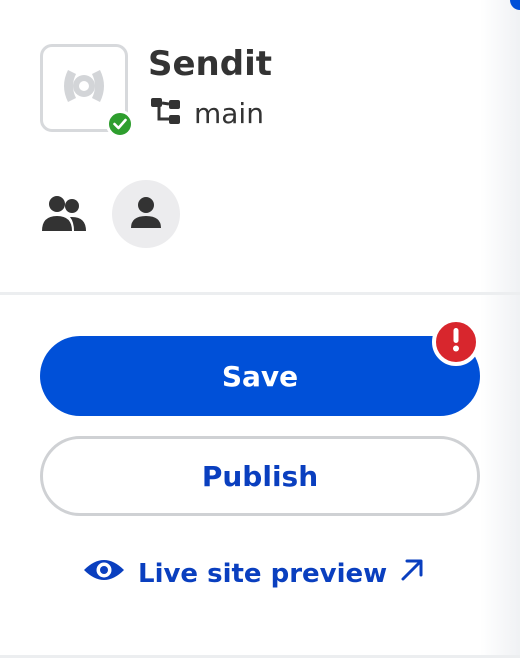 This screenshot has height=658, width=520. What do you see at coordinates (166, 113) in the screenshot?
I see `branch-icon` at bounding box center [166, 113].